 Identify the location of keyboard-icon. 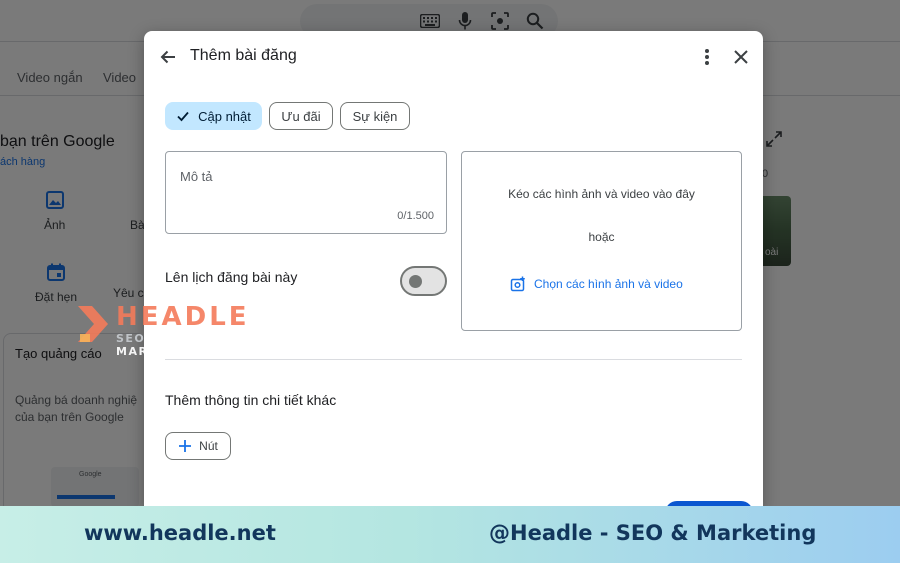
(430, 21).